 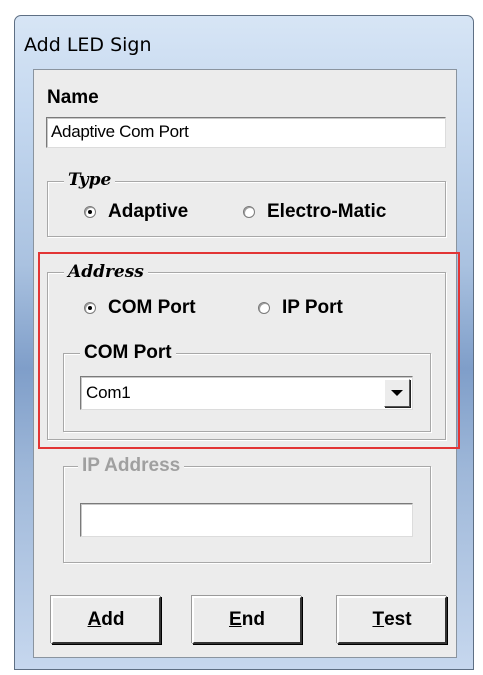 I want to click on ip-address-group-legend: IP Address, so click(x=131, y=466).